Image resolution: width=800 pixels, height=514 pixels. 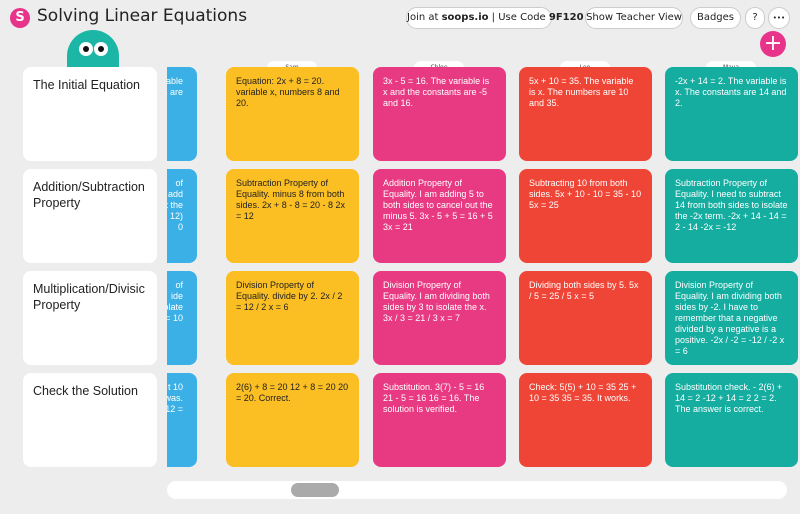 I want to click on response-card: of add get the 2 (+ 12) 0, so click(x=182, y=216).